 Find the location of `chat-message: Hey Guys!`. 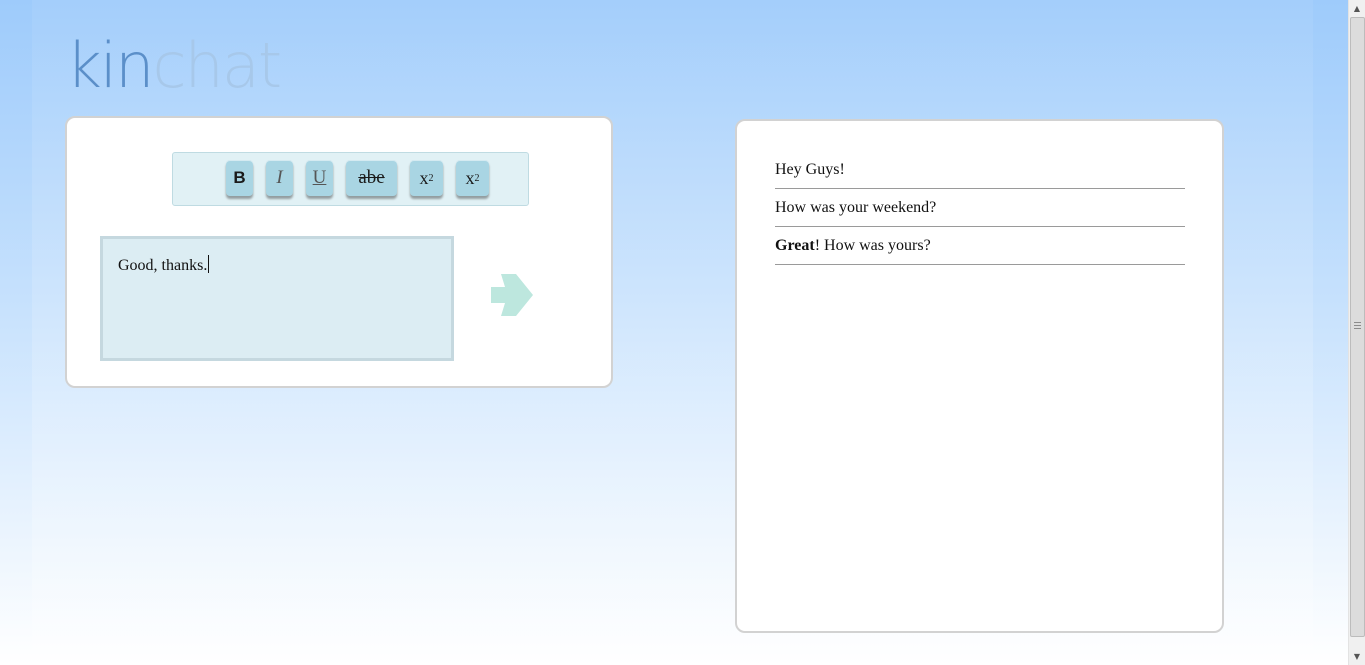

chat-message: Hey Guys! is located at coordinates (980, 170).